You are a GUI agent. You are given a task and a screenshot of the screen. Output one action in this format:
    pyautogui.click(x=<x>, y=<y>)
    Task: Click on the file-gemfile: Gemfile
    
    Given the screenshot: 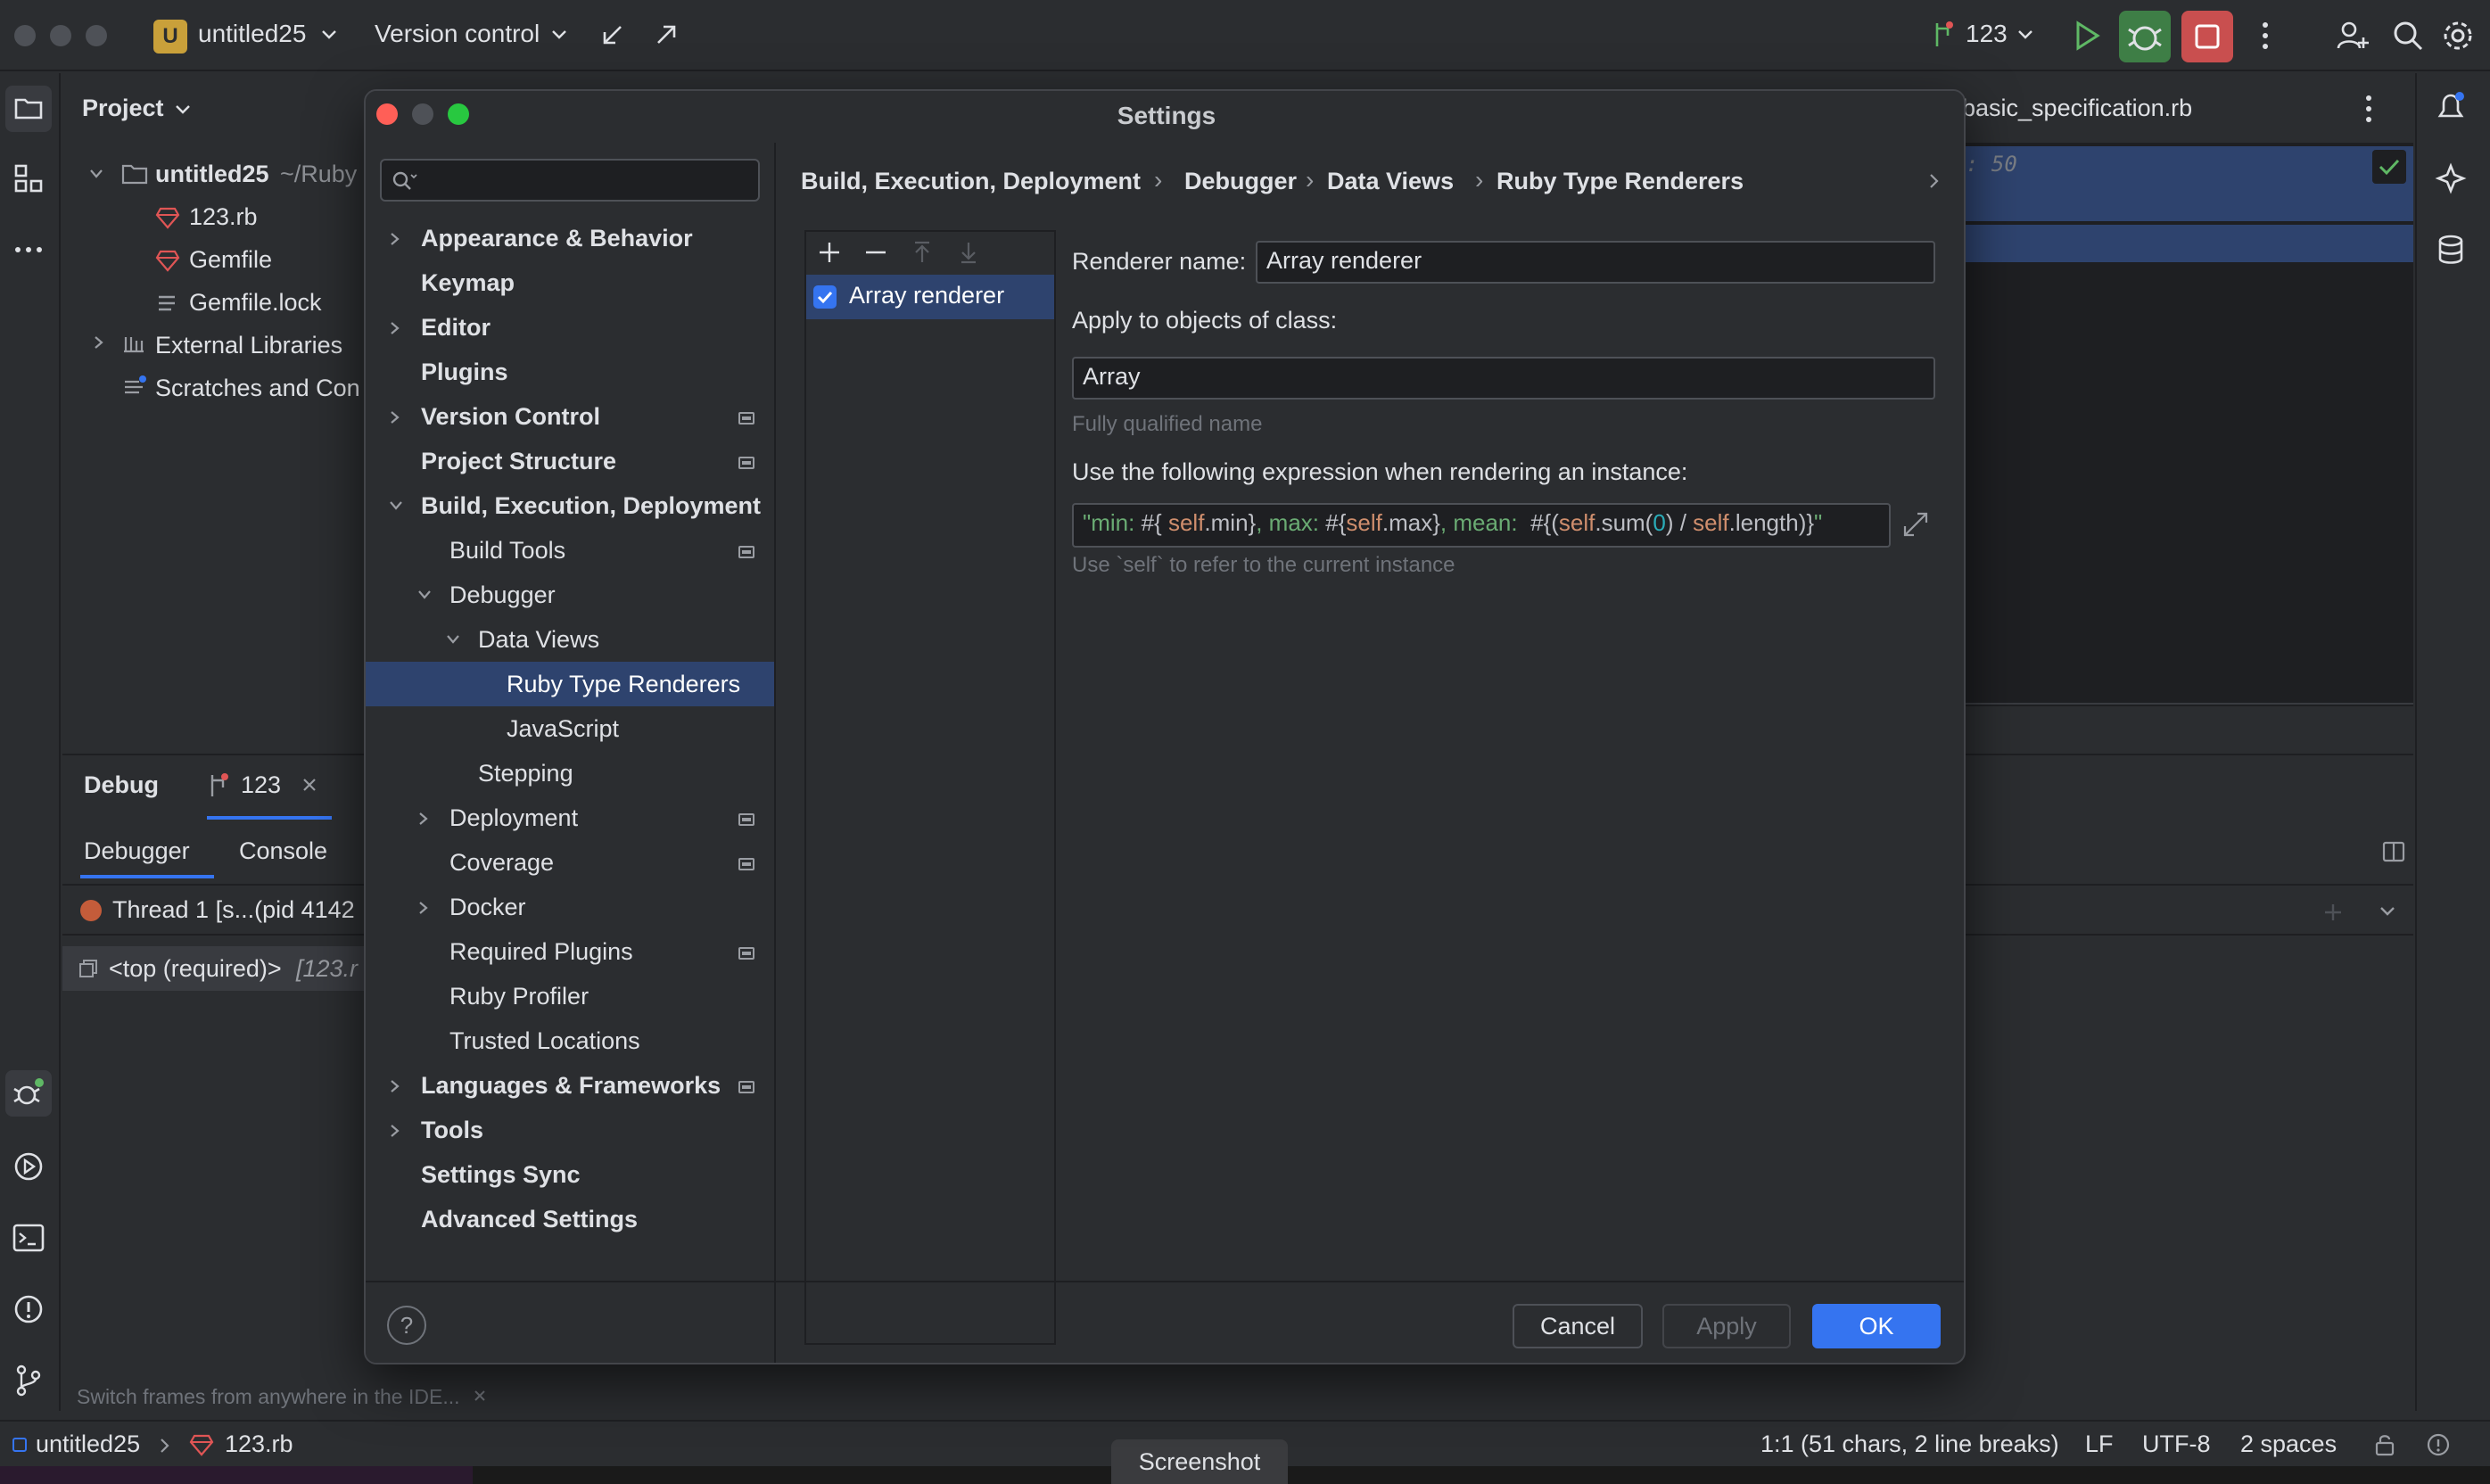 What is the action you would take?
    pyautogui.click(x=231, y=260)
    